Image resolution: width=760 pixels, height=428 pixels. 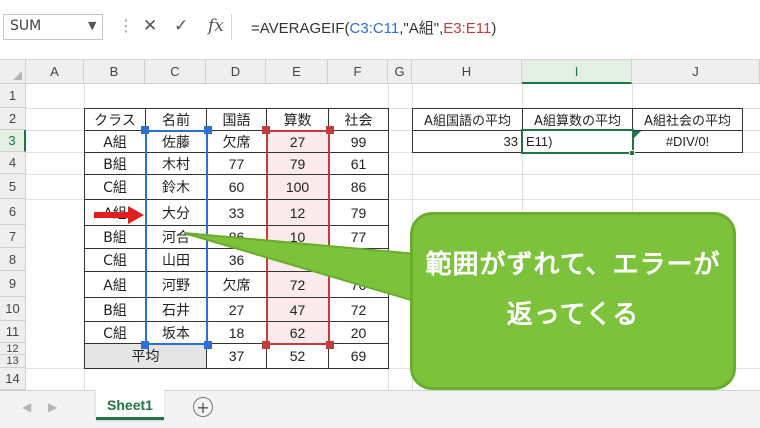 I want to click on row-header-10: 10, so click(x=13, y=309).